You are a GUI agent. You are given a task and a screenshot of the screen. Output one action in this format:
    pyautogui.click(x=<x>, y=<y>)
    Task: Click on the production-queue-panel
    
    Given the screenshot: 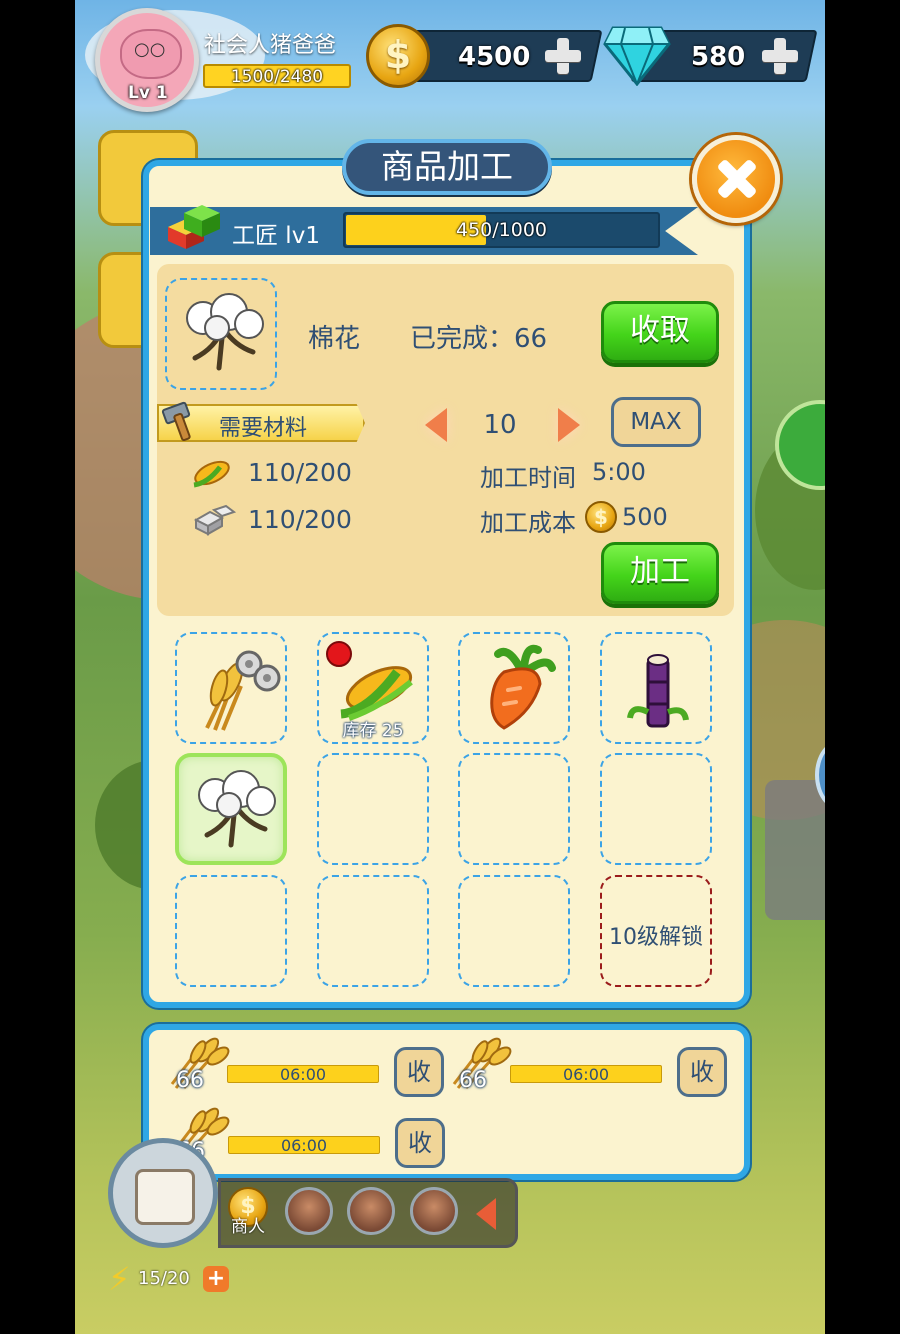 What is the action you would take?
    pyautogui.click(x=446, y=1102)
    